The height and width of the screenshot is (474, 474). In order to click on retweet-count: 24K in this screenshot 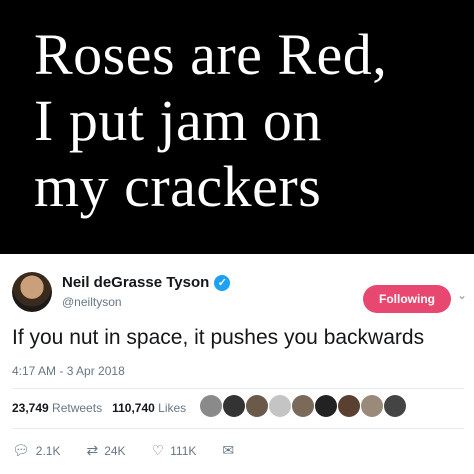, I will do `click(115, 450)`.